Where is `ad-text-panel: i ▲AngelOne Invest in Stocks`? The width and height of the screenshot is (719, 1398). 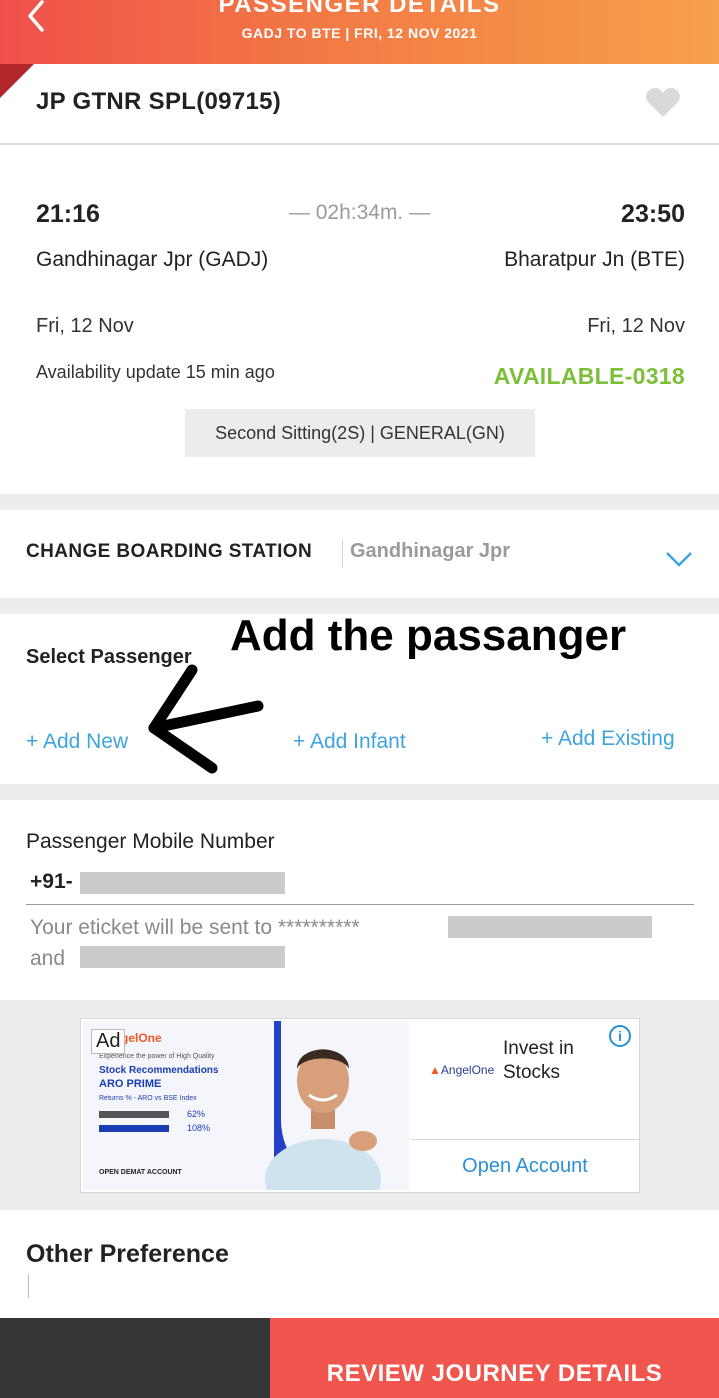
ad-text-panel: i ▲AngelOne Invest in Stocks is located at coordinates (524, 1081).